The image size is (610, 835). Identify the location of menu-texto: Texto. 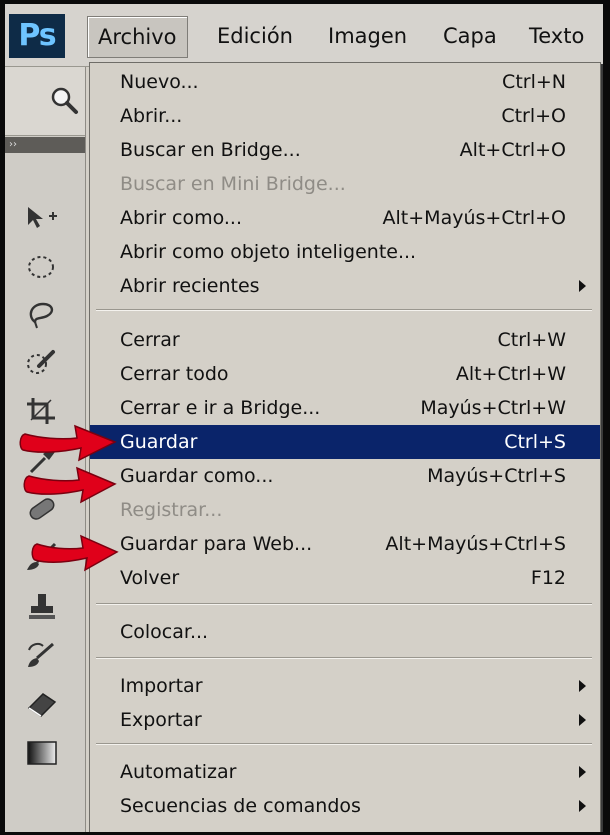
(556, 36).